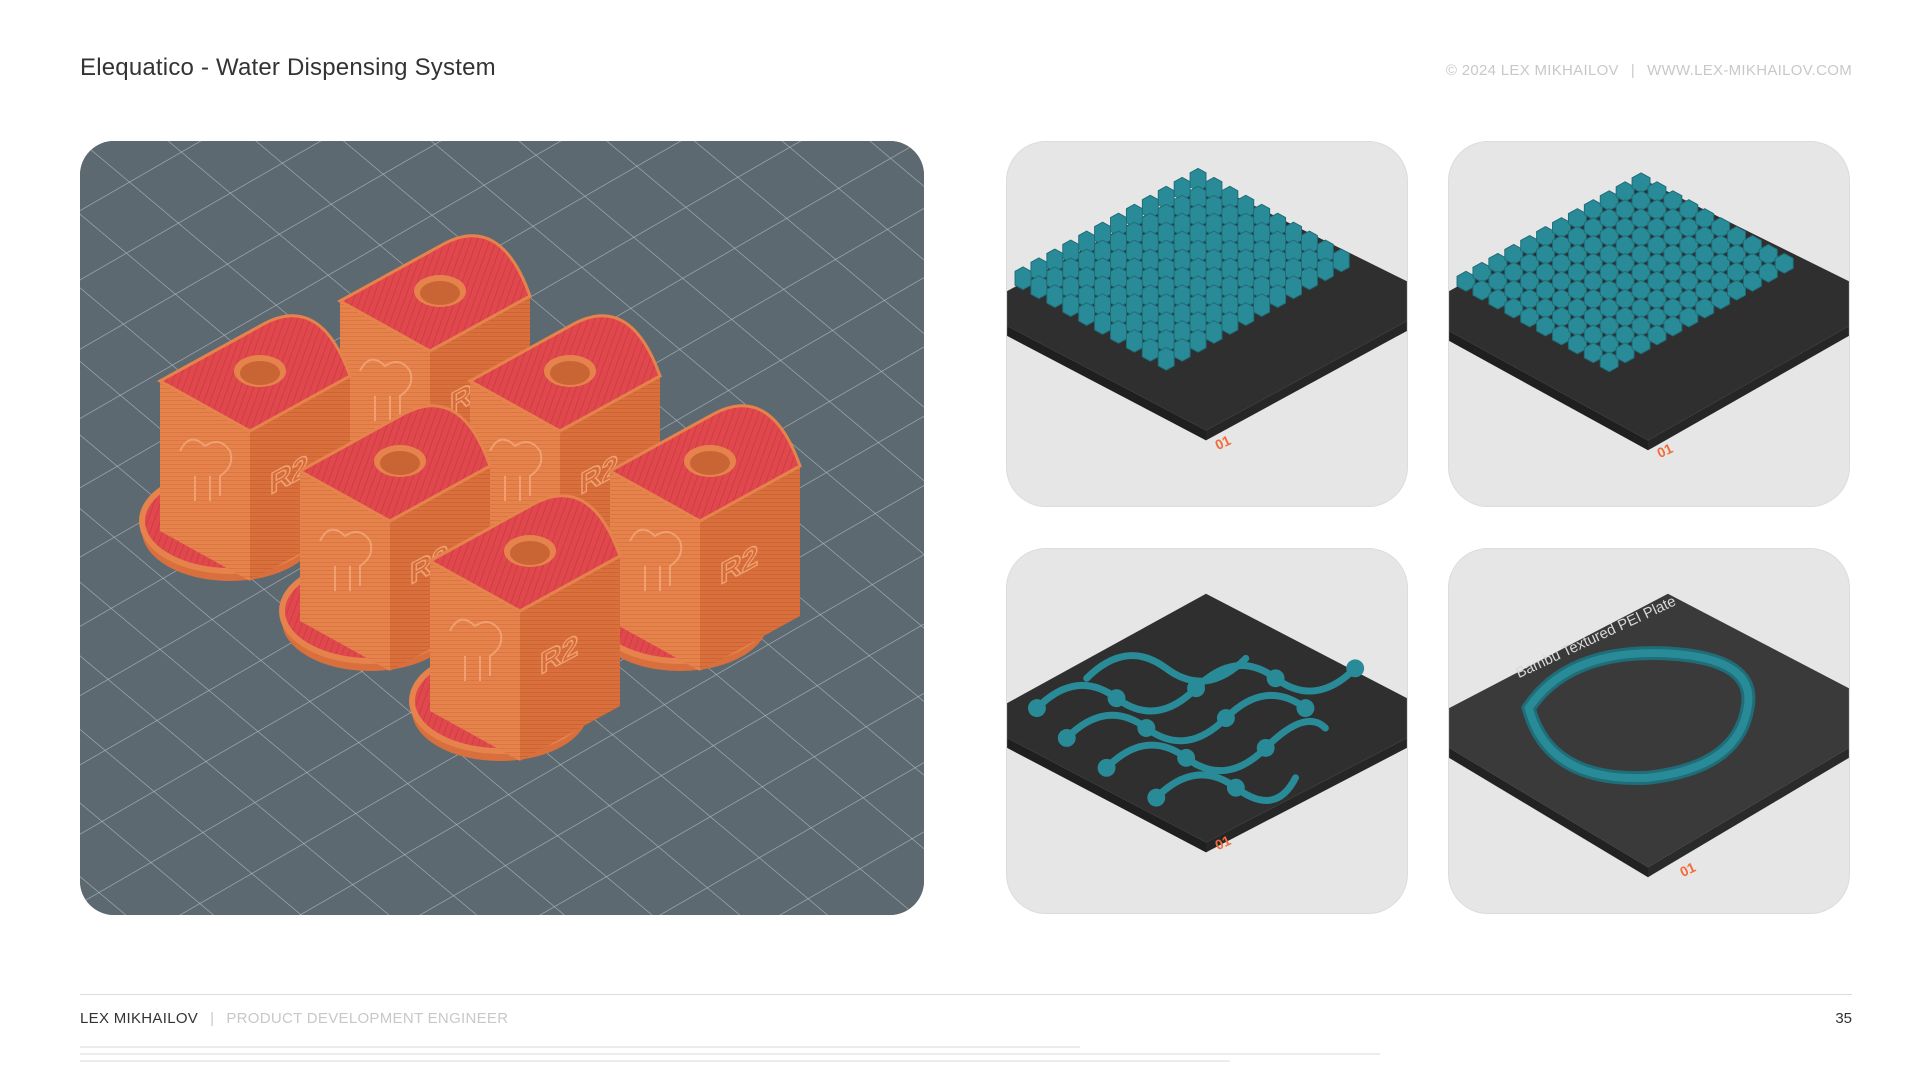 This screenshot has height=1080, width=1920. I want to click on author-name: LEX MIKHAILOV, so click(139, 1018).